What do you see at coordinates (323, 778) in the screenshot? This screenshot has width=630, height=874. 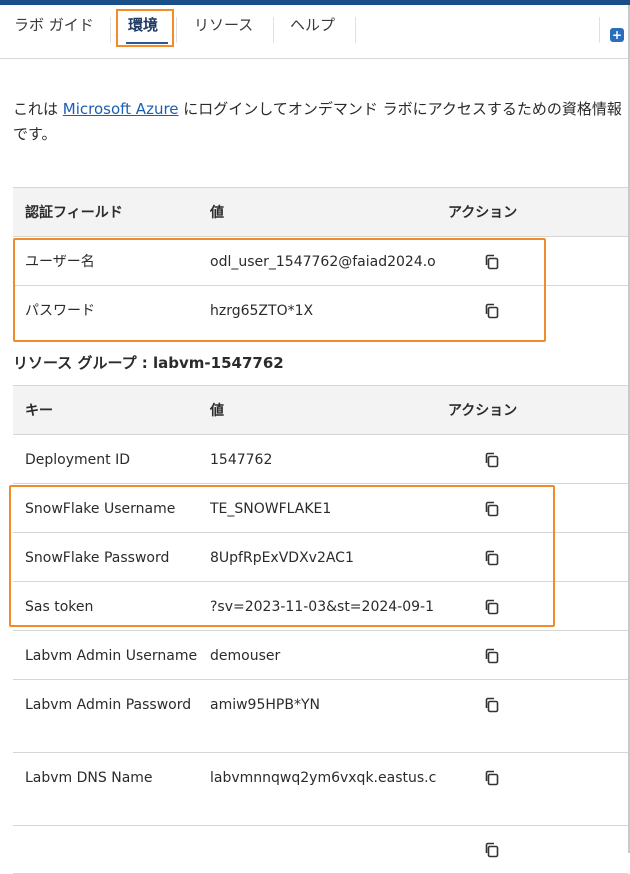 I see `row-value: labvmnnqwq2ym6vxqk.eastus.c` at bounding box center [323, 778].